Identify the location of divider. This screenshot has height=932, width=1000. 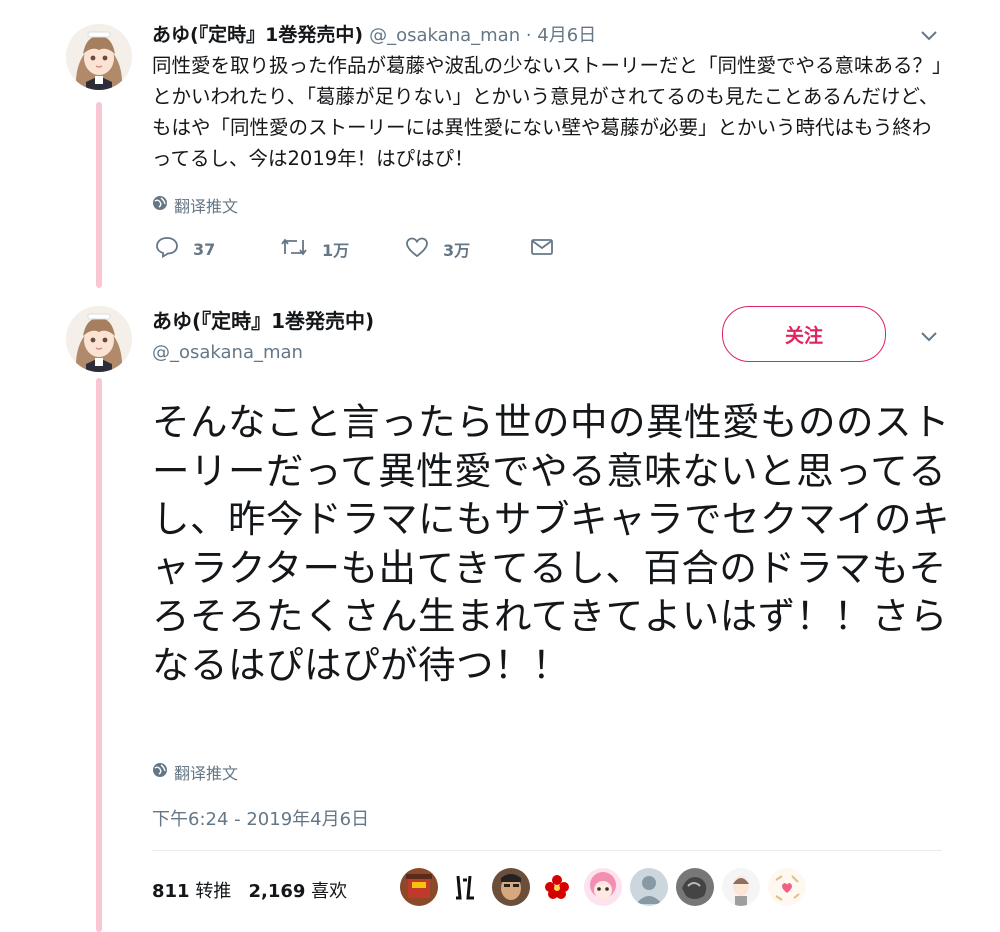
(547, 850).